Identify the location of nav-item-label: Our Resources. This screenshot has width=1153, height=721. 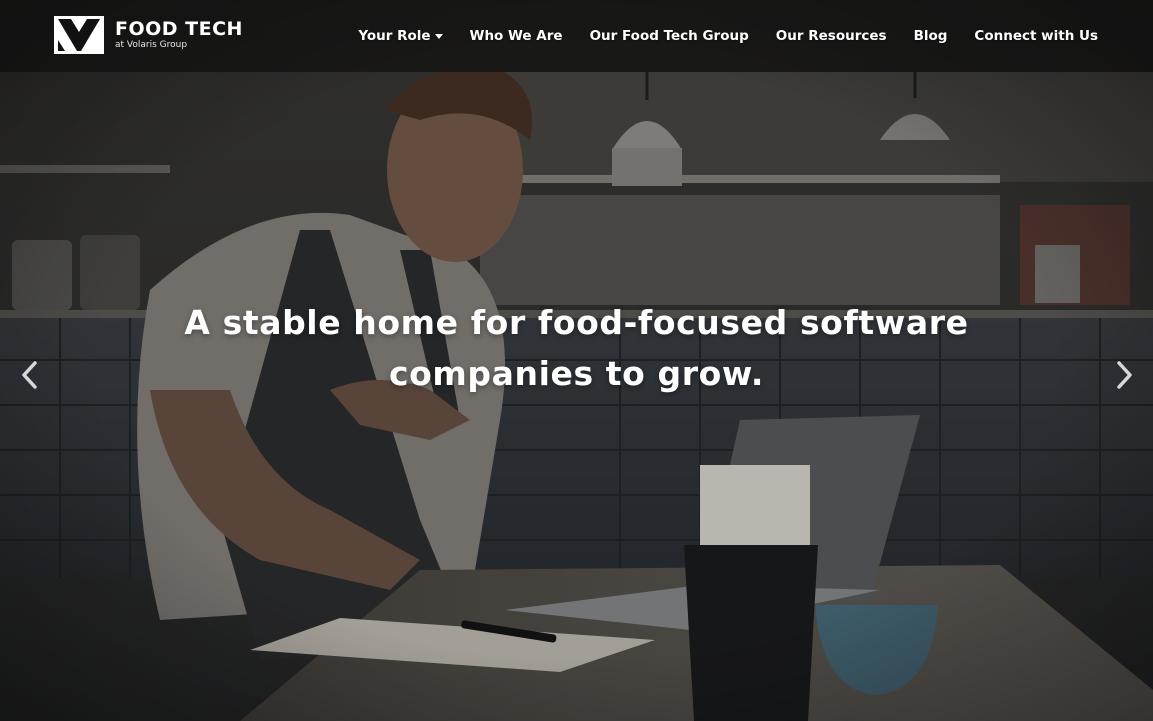
(831, 36).